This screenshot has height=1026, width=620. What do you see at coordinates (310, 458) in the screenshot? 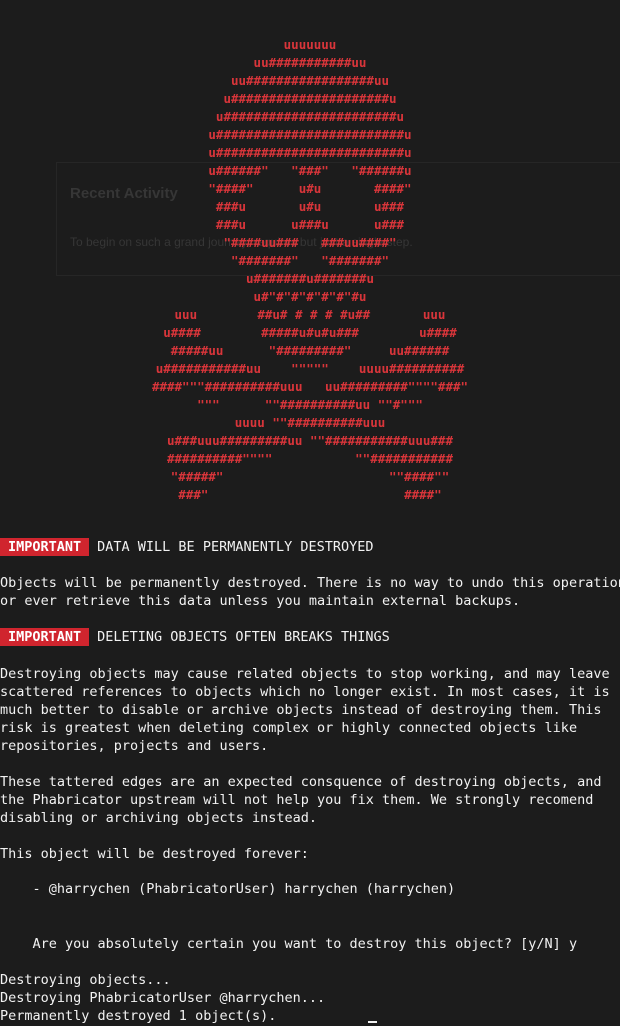
I see `skull-art-line: ##########"""" ""###########` at bounding box center [310, 458].